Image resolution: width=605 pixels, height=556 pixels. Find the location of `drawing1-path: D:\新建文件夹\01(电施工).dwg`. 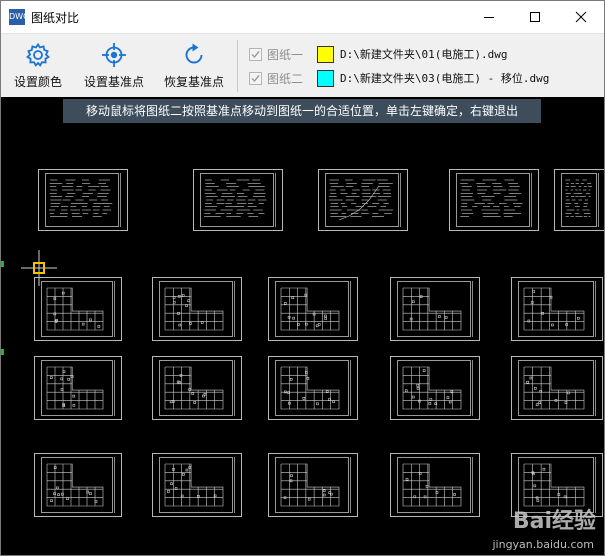

drawing1-path: D:\新建文件夹\01(电施工).dwg is located at coordinates (424, 54).